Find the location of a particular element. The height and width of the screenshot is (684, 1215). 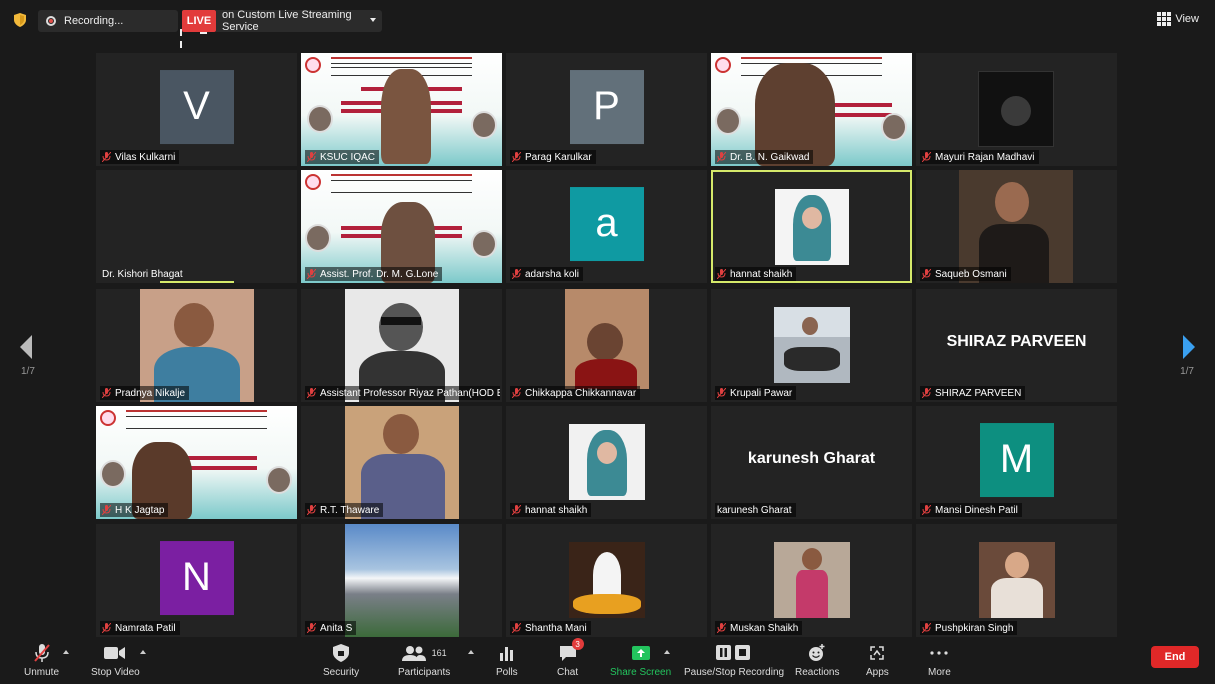

audio-options-caret-icon is located at coordinates (66, 652).